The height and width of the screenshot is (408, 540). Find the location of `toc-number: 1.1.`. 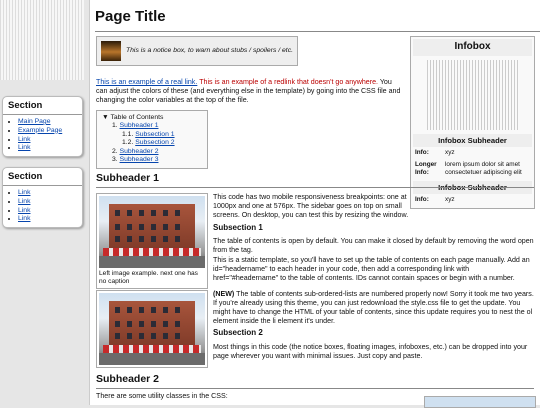

toc-number: 1.1. is located at coordinates (128, 134).